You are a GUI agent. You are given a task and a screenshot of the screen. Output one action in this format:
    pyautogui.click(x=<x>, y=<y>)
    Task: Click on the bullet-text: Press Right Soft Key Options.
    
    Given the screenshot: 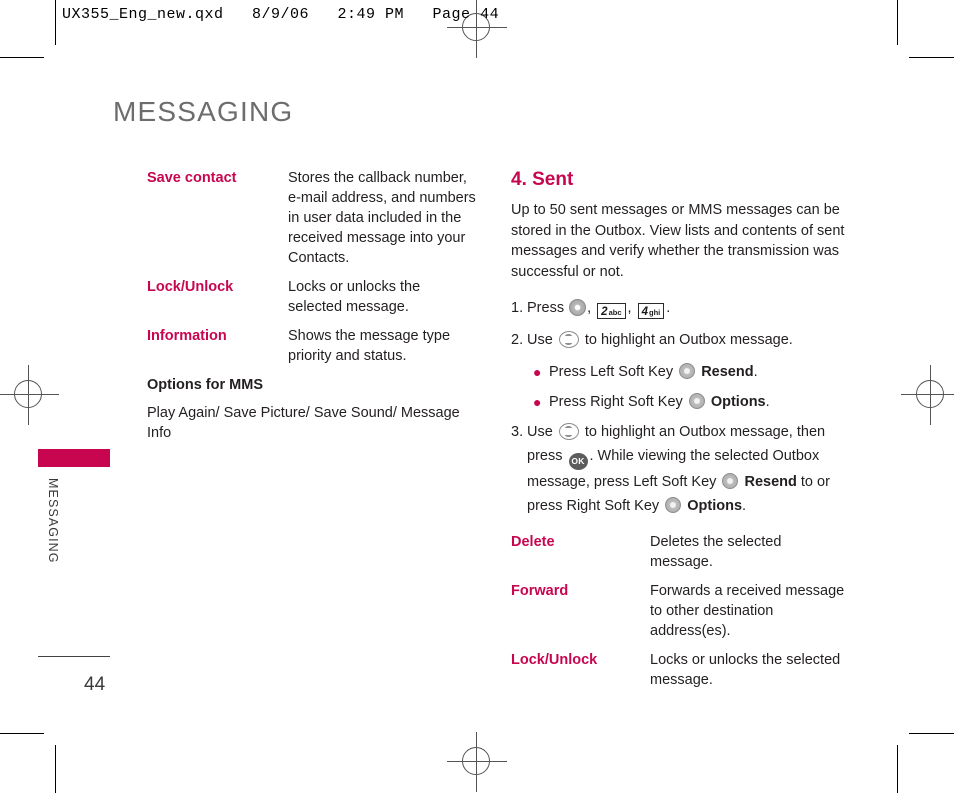 What is the action you would take?
    pyautogui.click(x=698, y=402)
    